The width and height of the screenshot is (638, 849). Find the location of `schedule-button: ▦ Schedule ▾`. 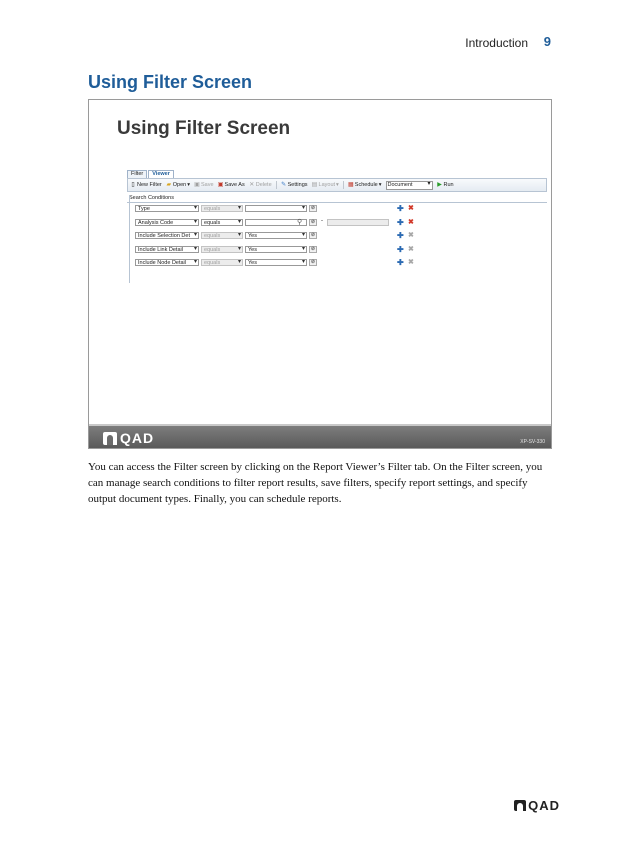

schedule-button: ▦ Schedule ▾ is located at coordinates (365, 185).